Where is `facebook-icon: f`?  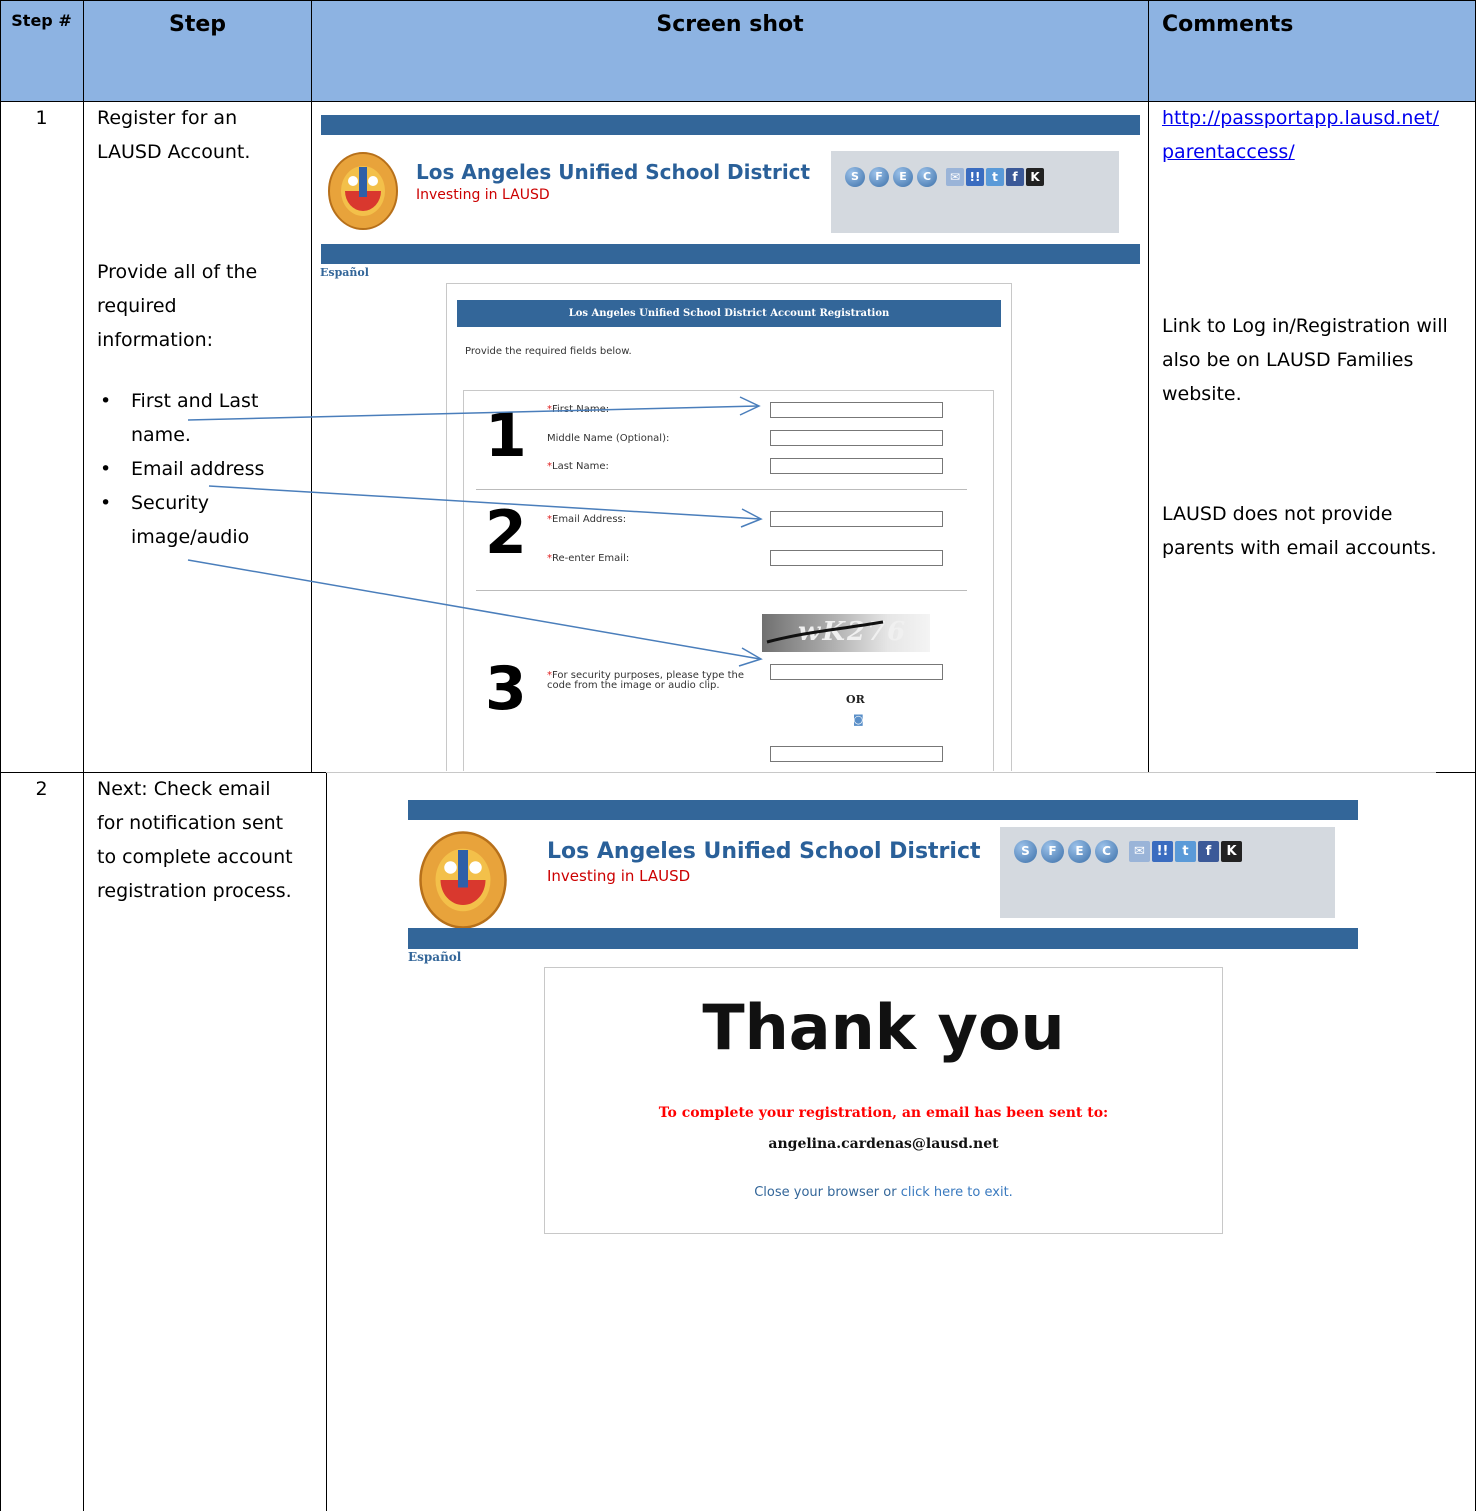 facebook-icon: f is located at coordinates (1208, 851).